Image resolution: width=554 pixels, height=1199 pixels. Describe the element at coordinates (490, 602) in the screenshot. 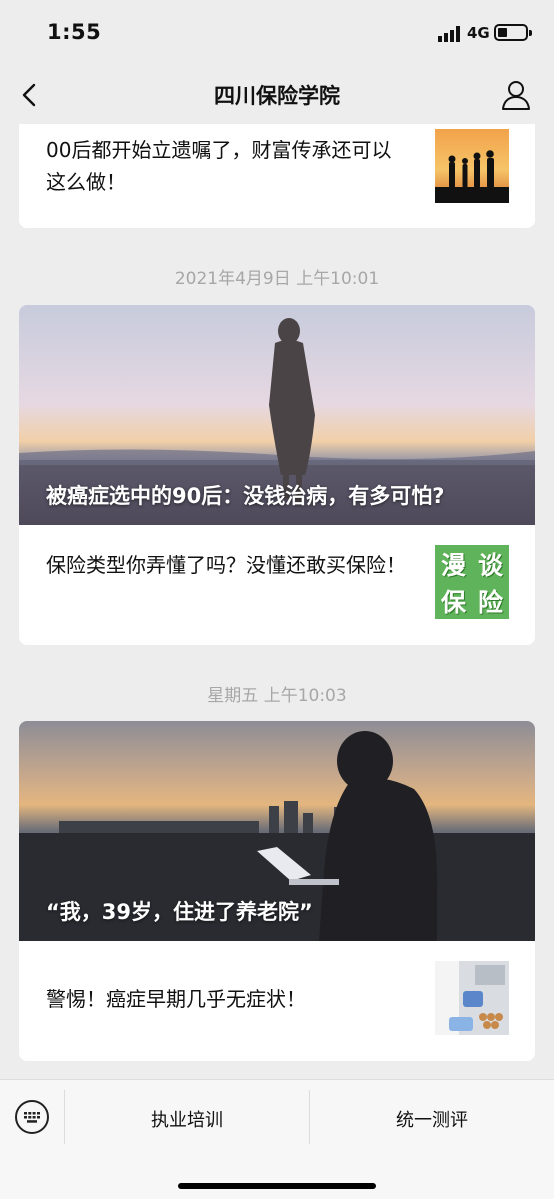

I see `thumb-char: 险` at that location.